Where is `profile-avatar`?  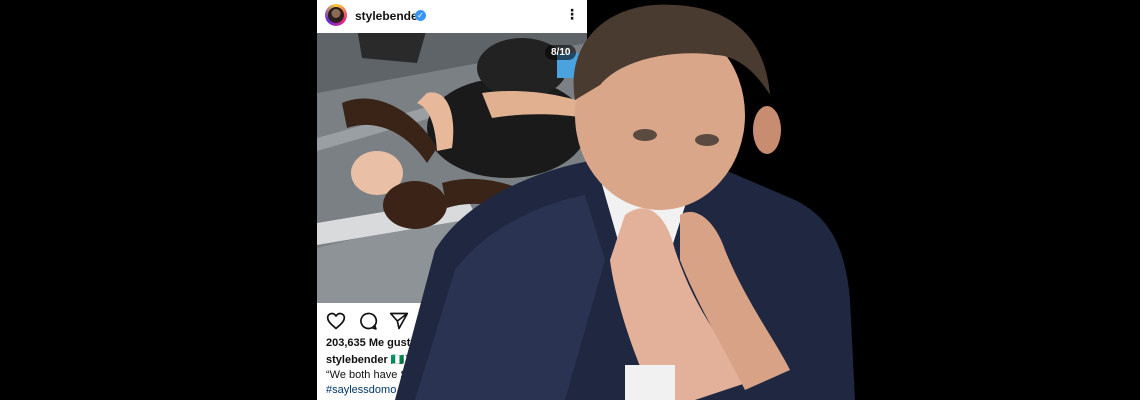 profile-avatar is located at coordinates (336, 15).